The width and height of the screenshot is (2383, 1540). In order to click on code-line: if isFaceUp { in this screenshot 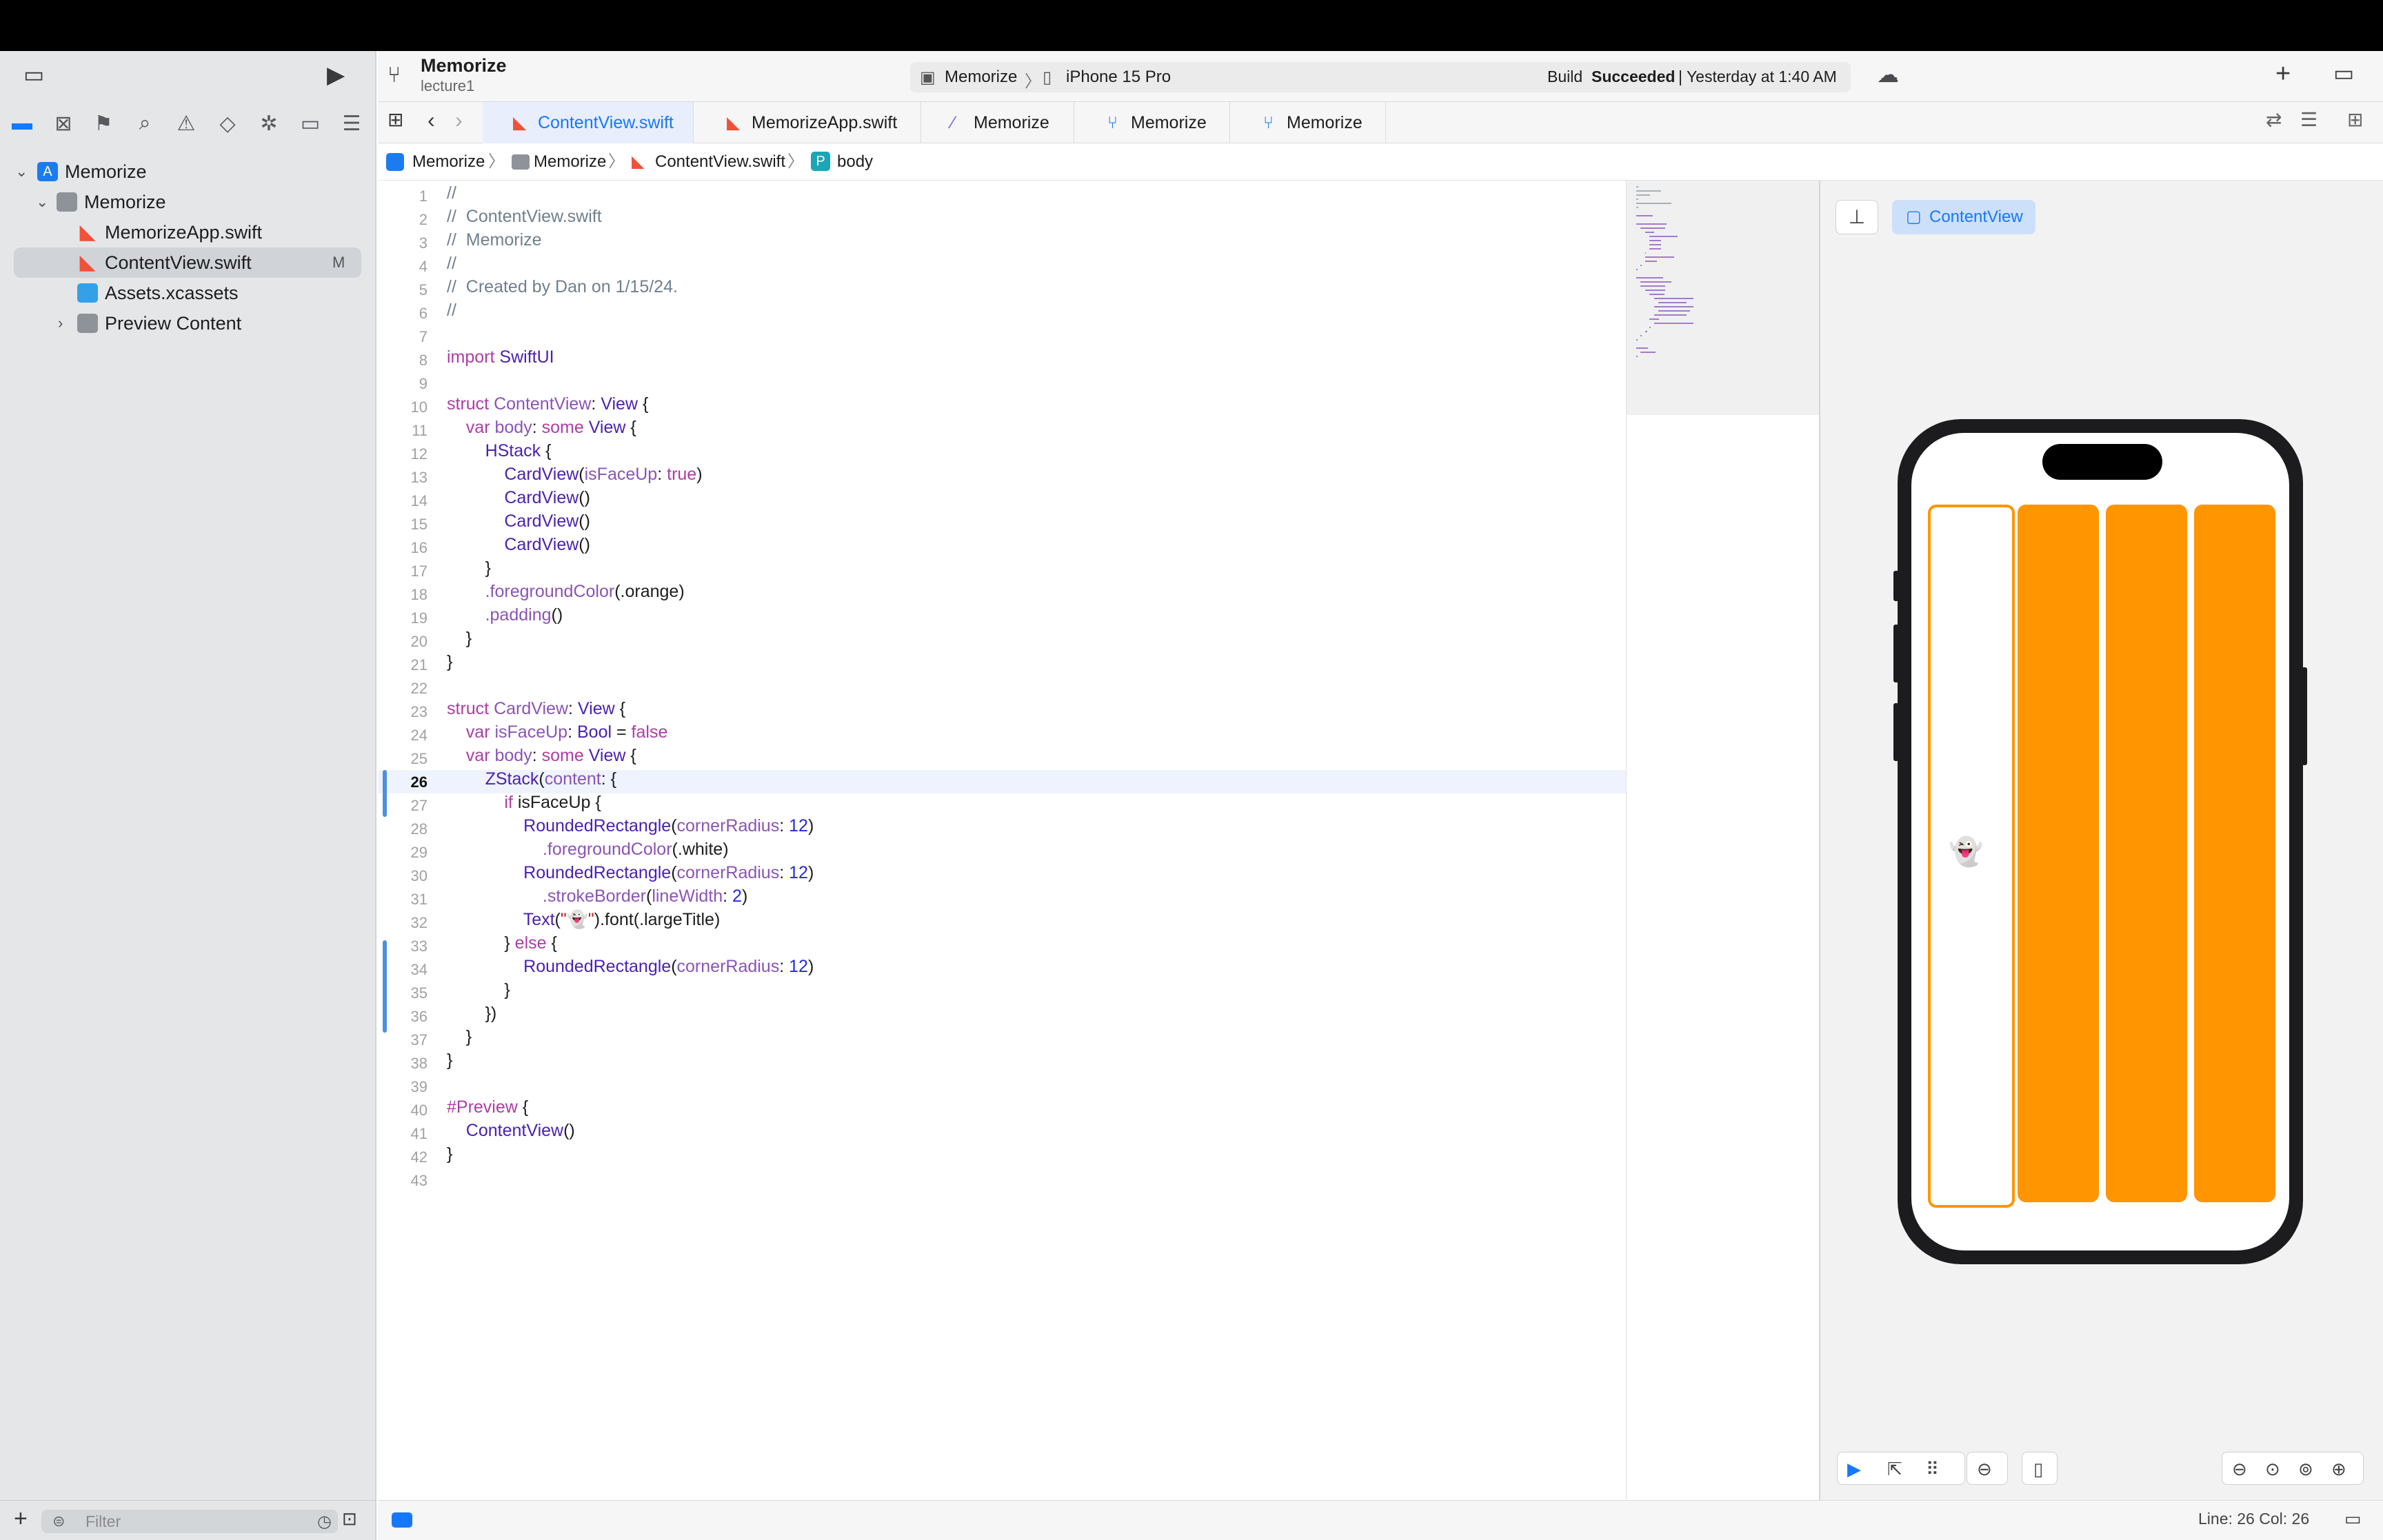, I will do `click(524, 803)`.